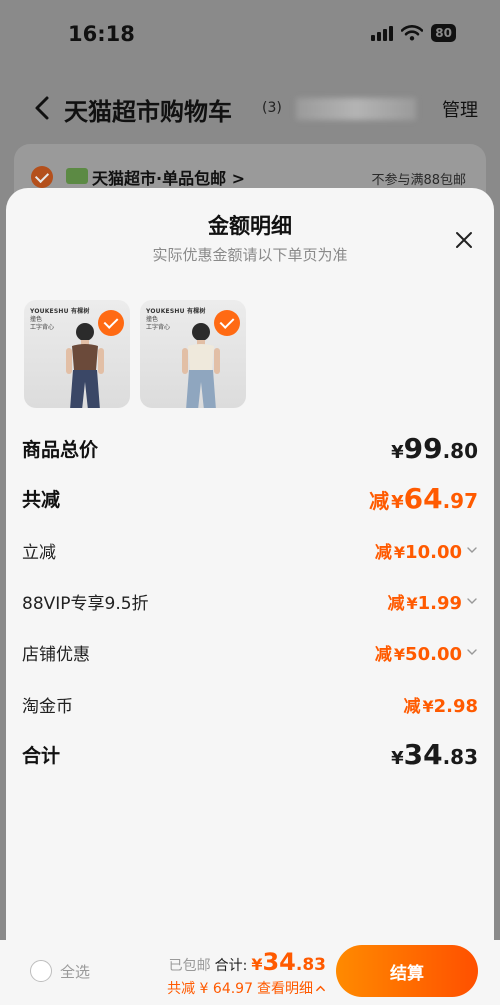  I want to click on manage-button: 管理, so click(460, 109).